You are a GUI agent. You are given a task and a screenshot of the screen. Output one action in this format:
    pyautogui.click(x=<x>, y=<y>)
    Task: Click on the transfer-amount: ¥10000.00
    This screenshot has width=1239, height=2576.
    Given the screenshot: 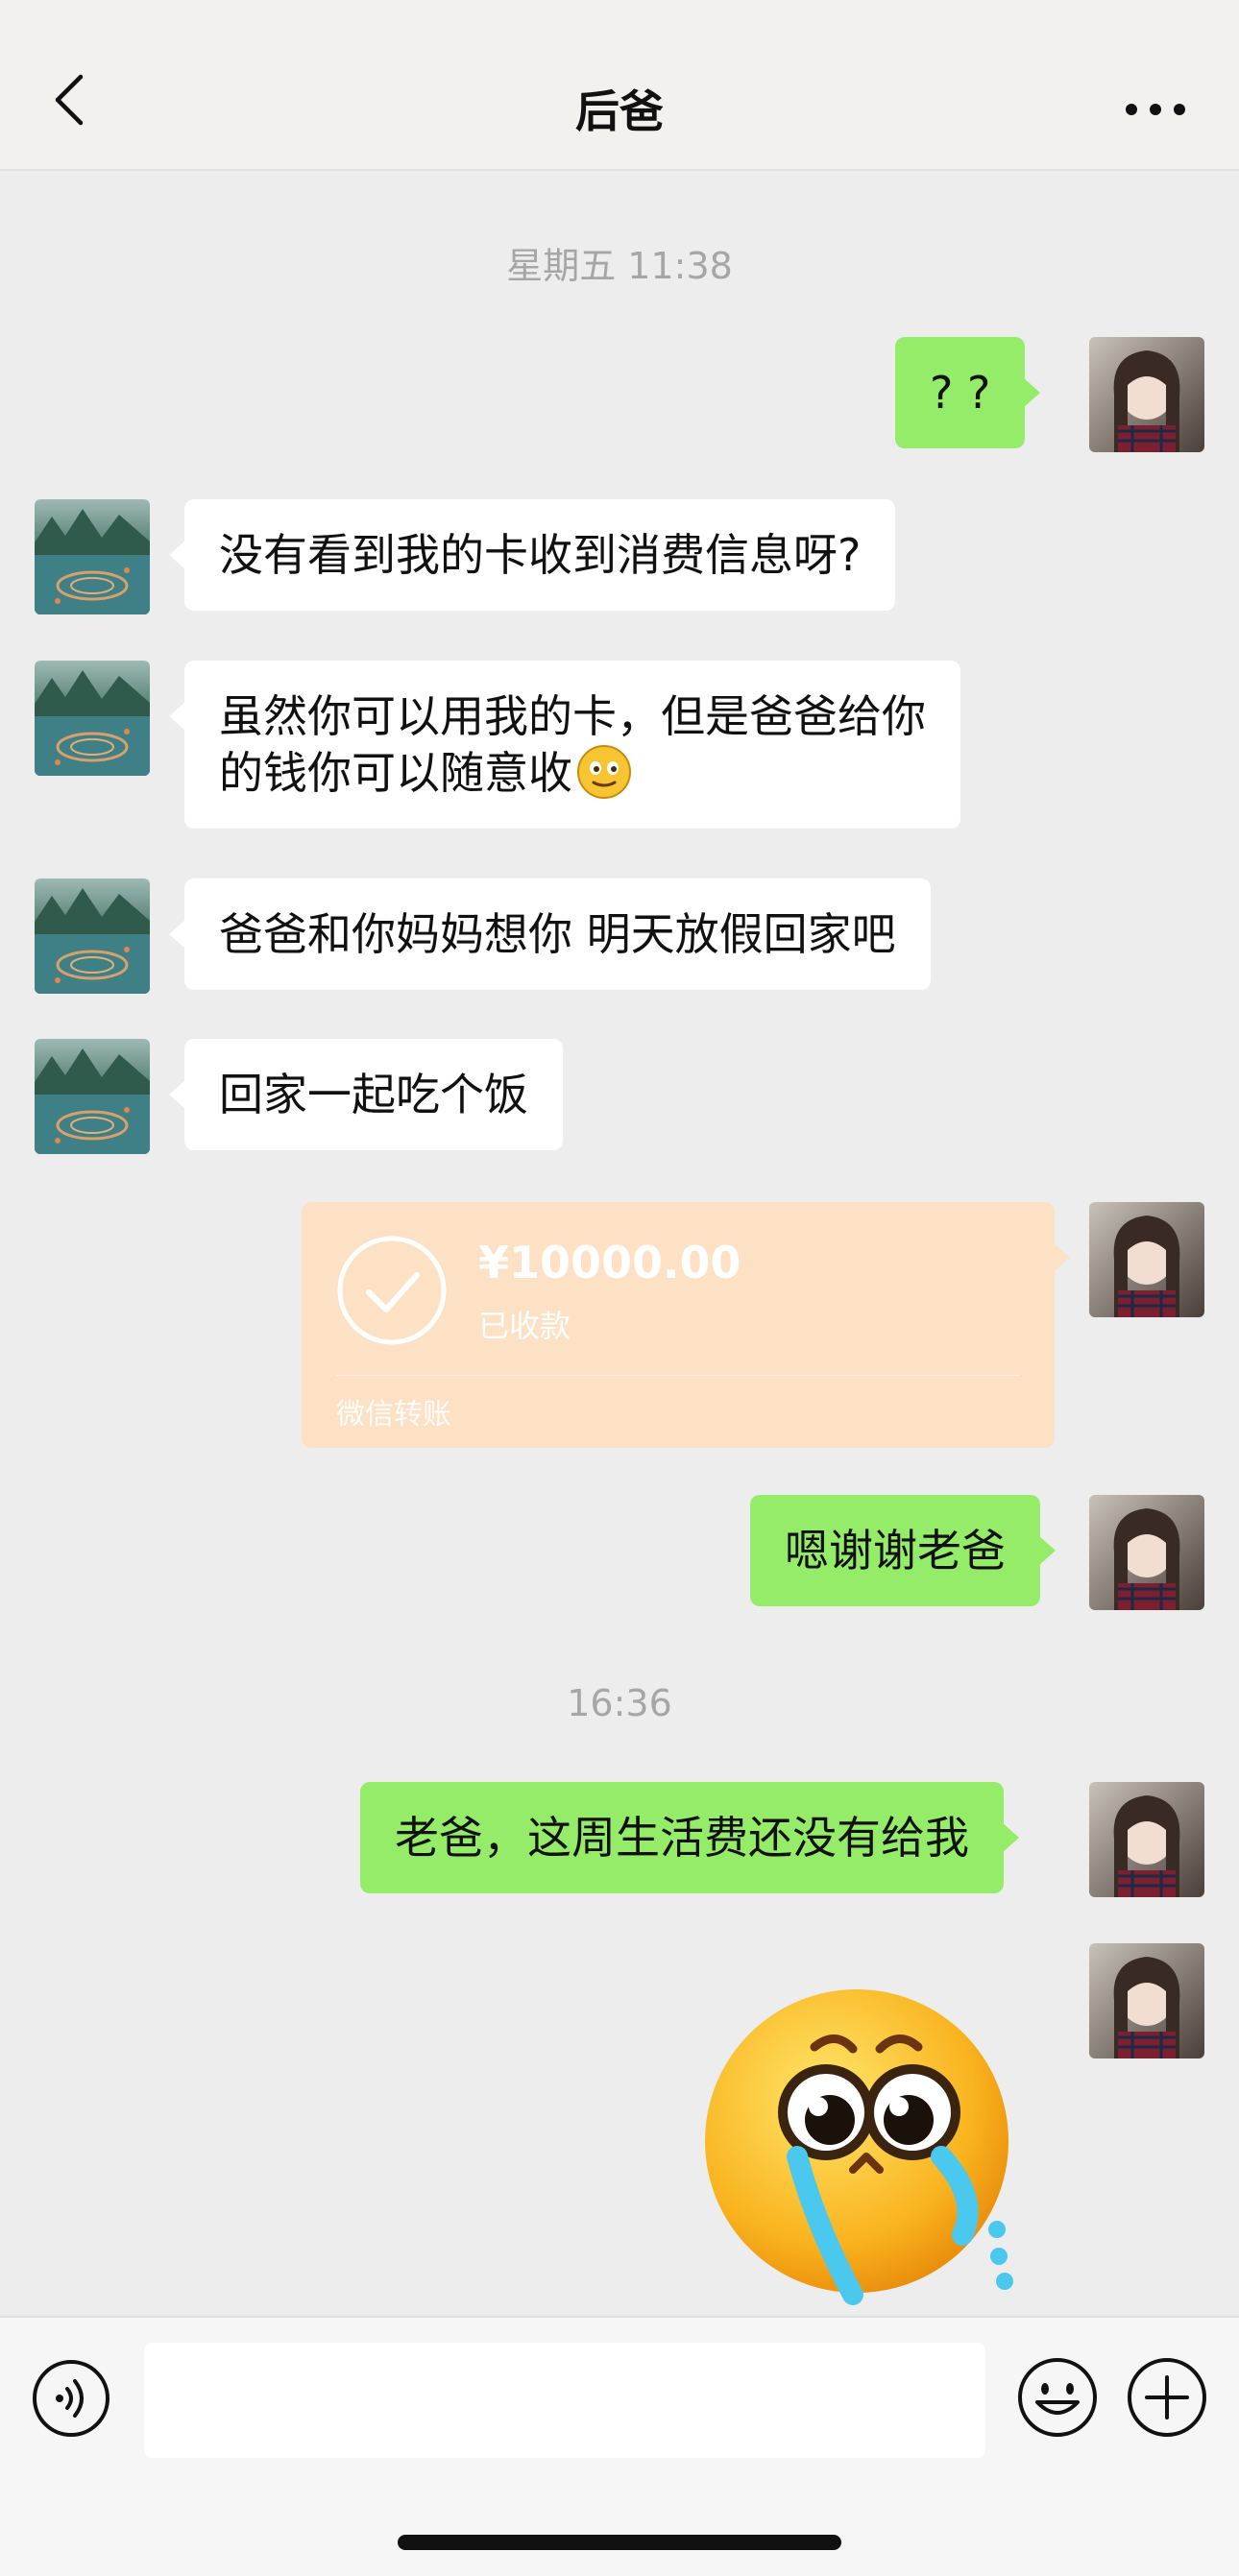 What is the action you would take?
    pyautogui.click(x=609, y=1262)
    